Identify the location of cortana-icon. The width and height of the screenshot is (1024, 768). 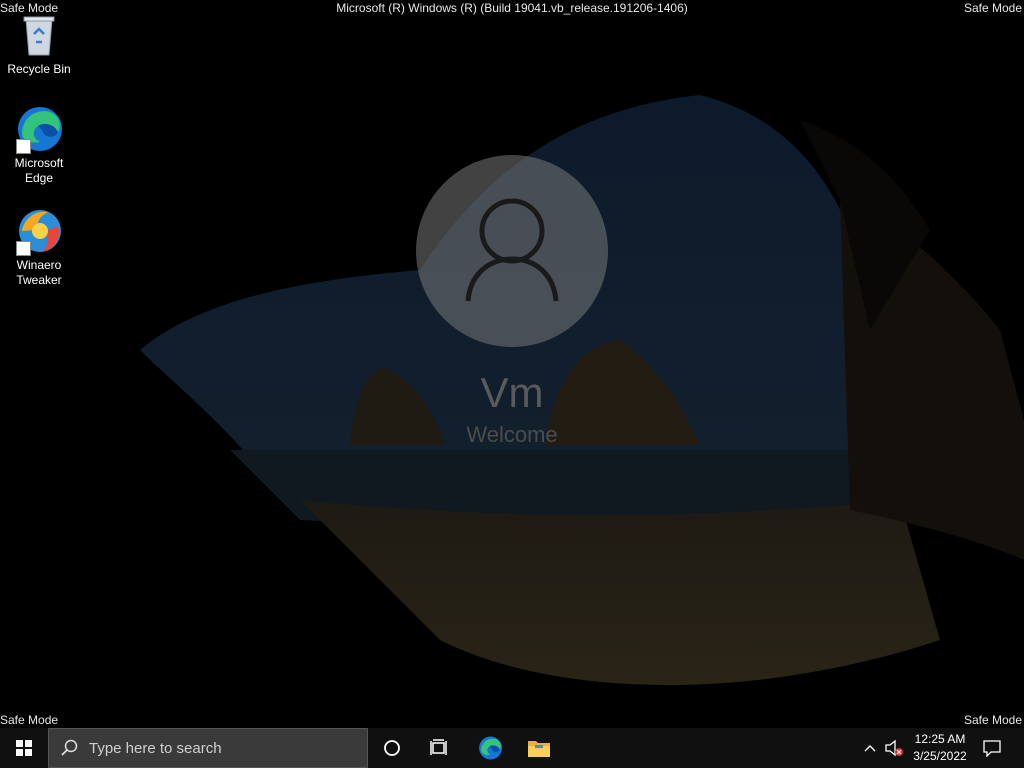
(392, 748).